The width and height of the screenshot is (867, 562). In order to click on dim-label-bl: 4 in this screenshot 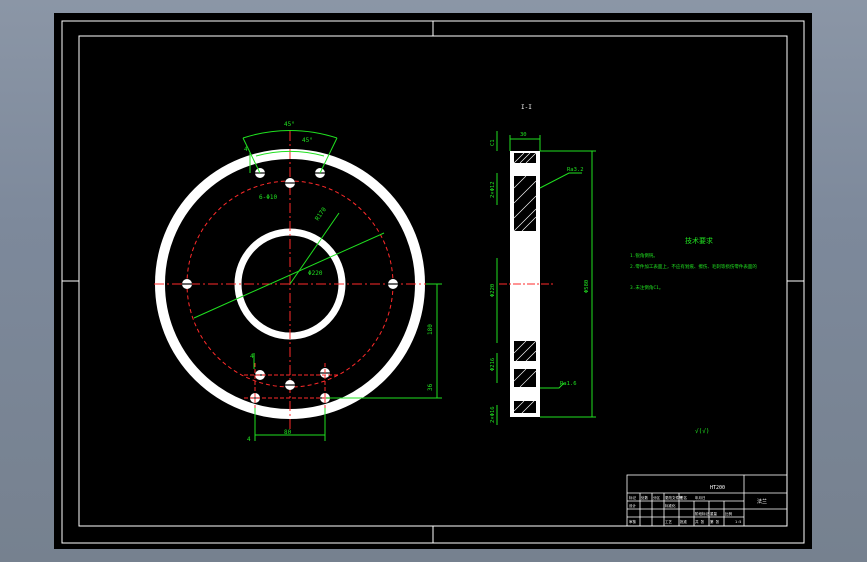, I will do `click(252, 356)`.